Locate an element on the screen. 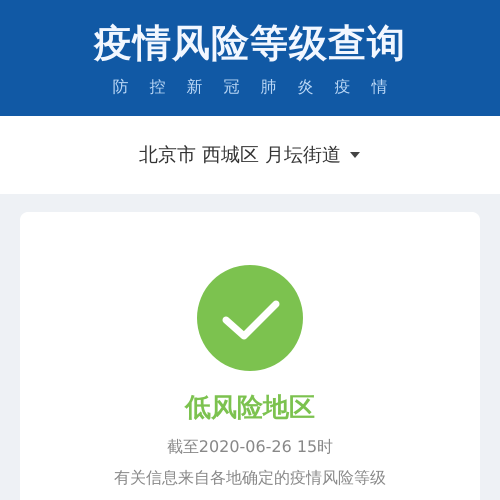 The width and height of the screenshot is (500, 500). info-note: 有关信息来自各地确定的疫情风险等级 is located at coordinates (250, 478).